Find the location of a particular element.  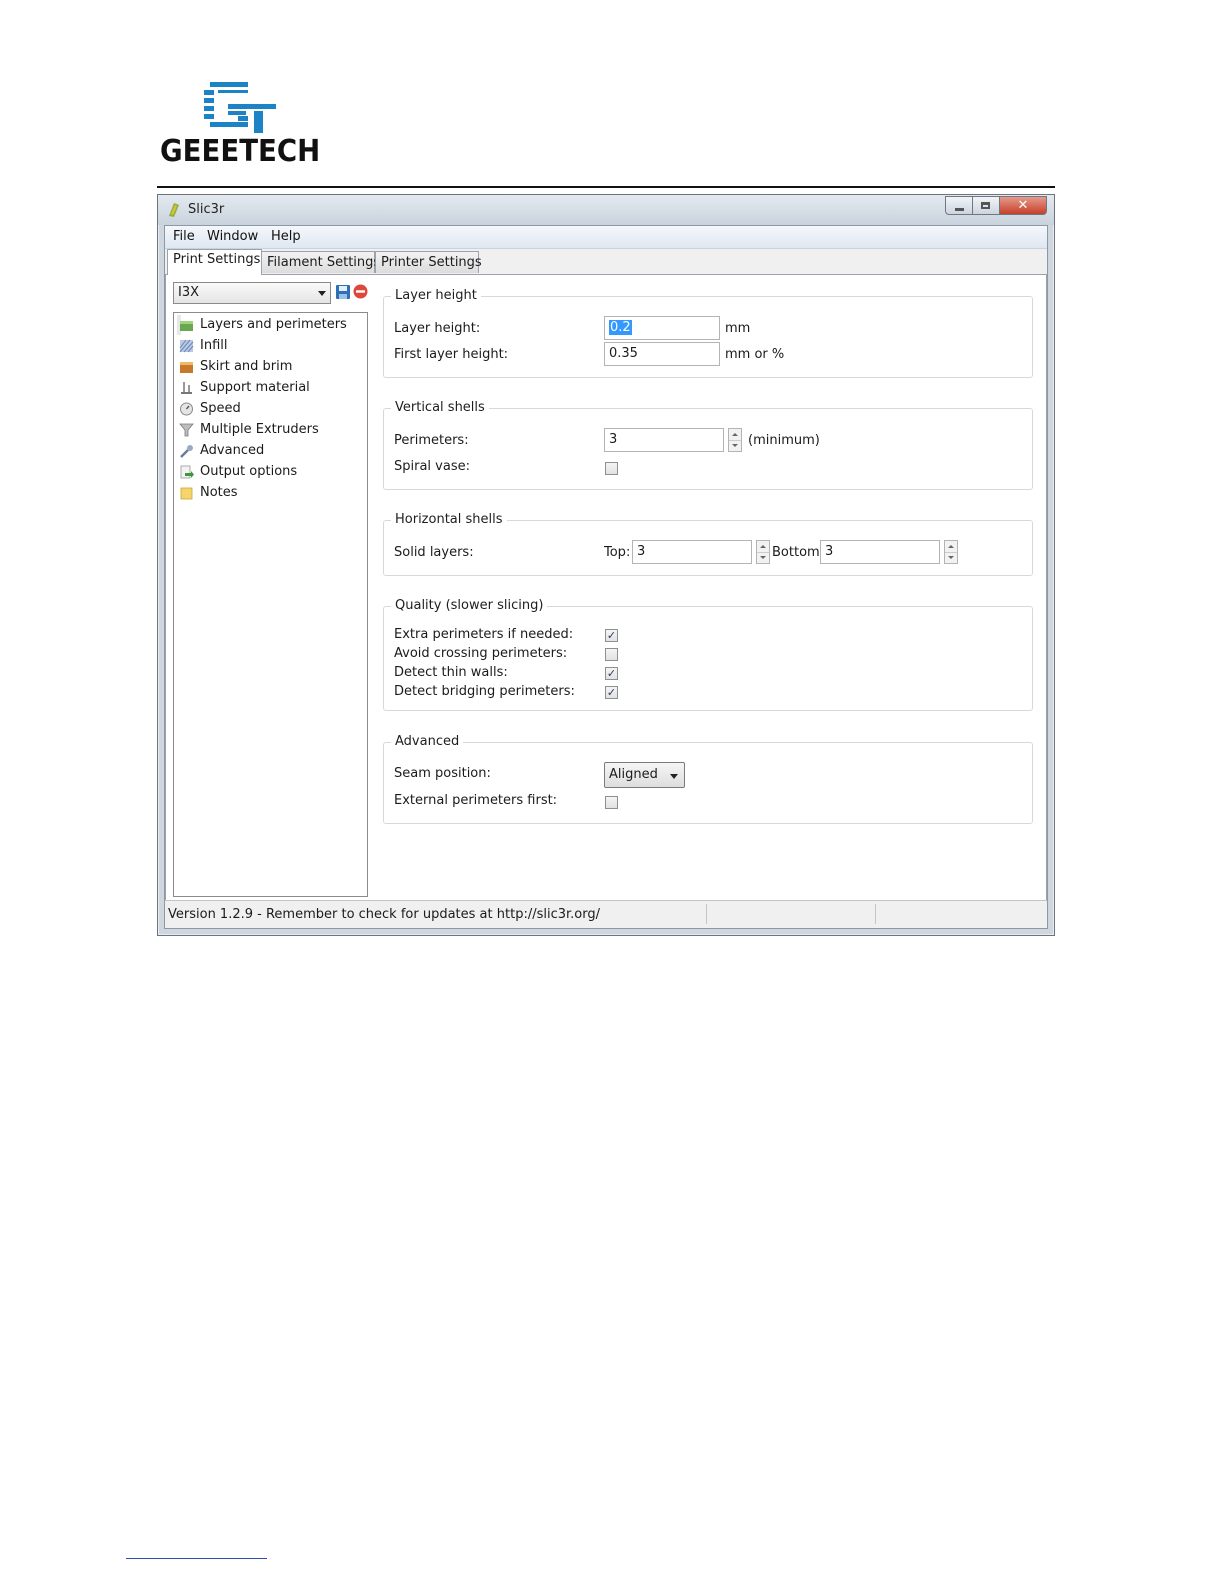

sidebar-item-label: Support material is located at coordinates (255, 387).